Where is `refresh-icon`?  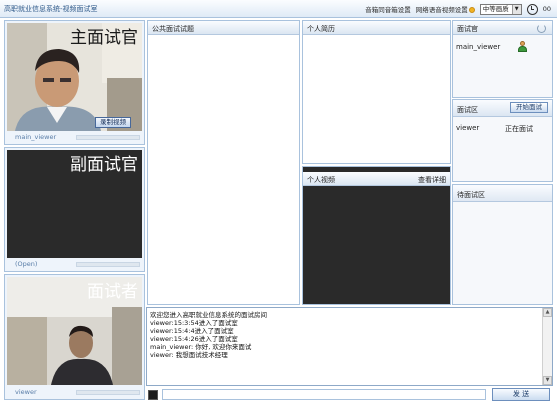
refresh-icon is located at coordinates (541, 28).